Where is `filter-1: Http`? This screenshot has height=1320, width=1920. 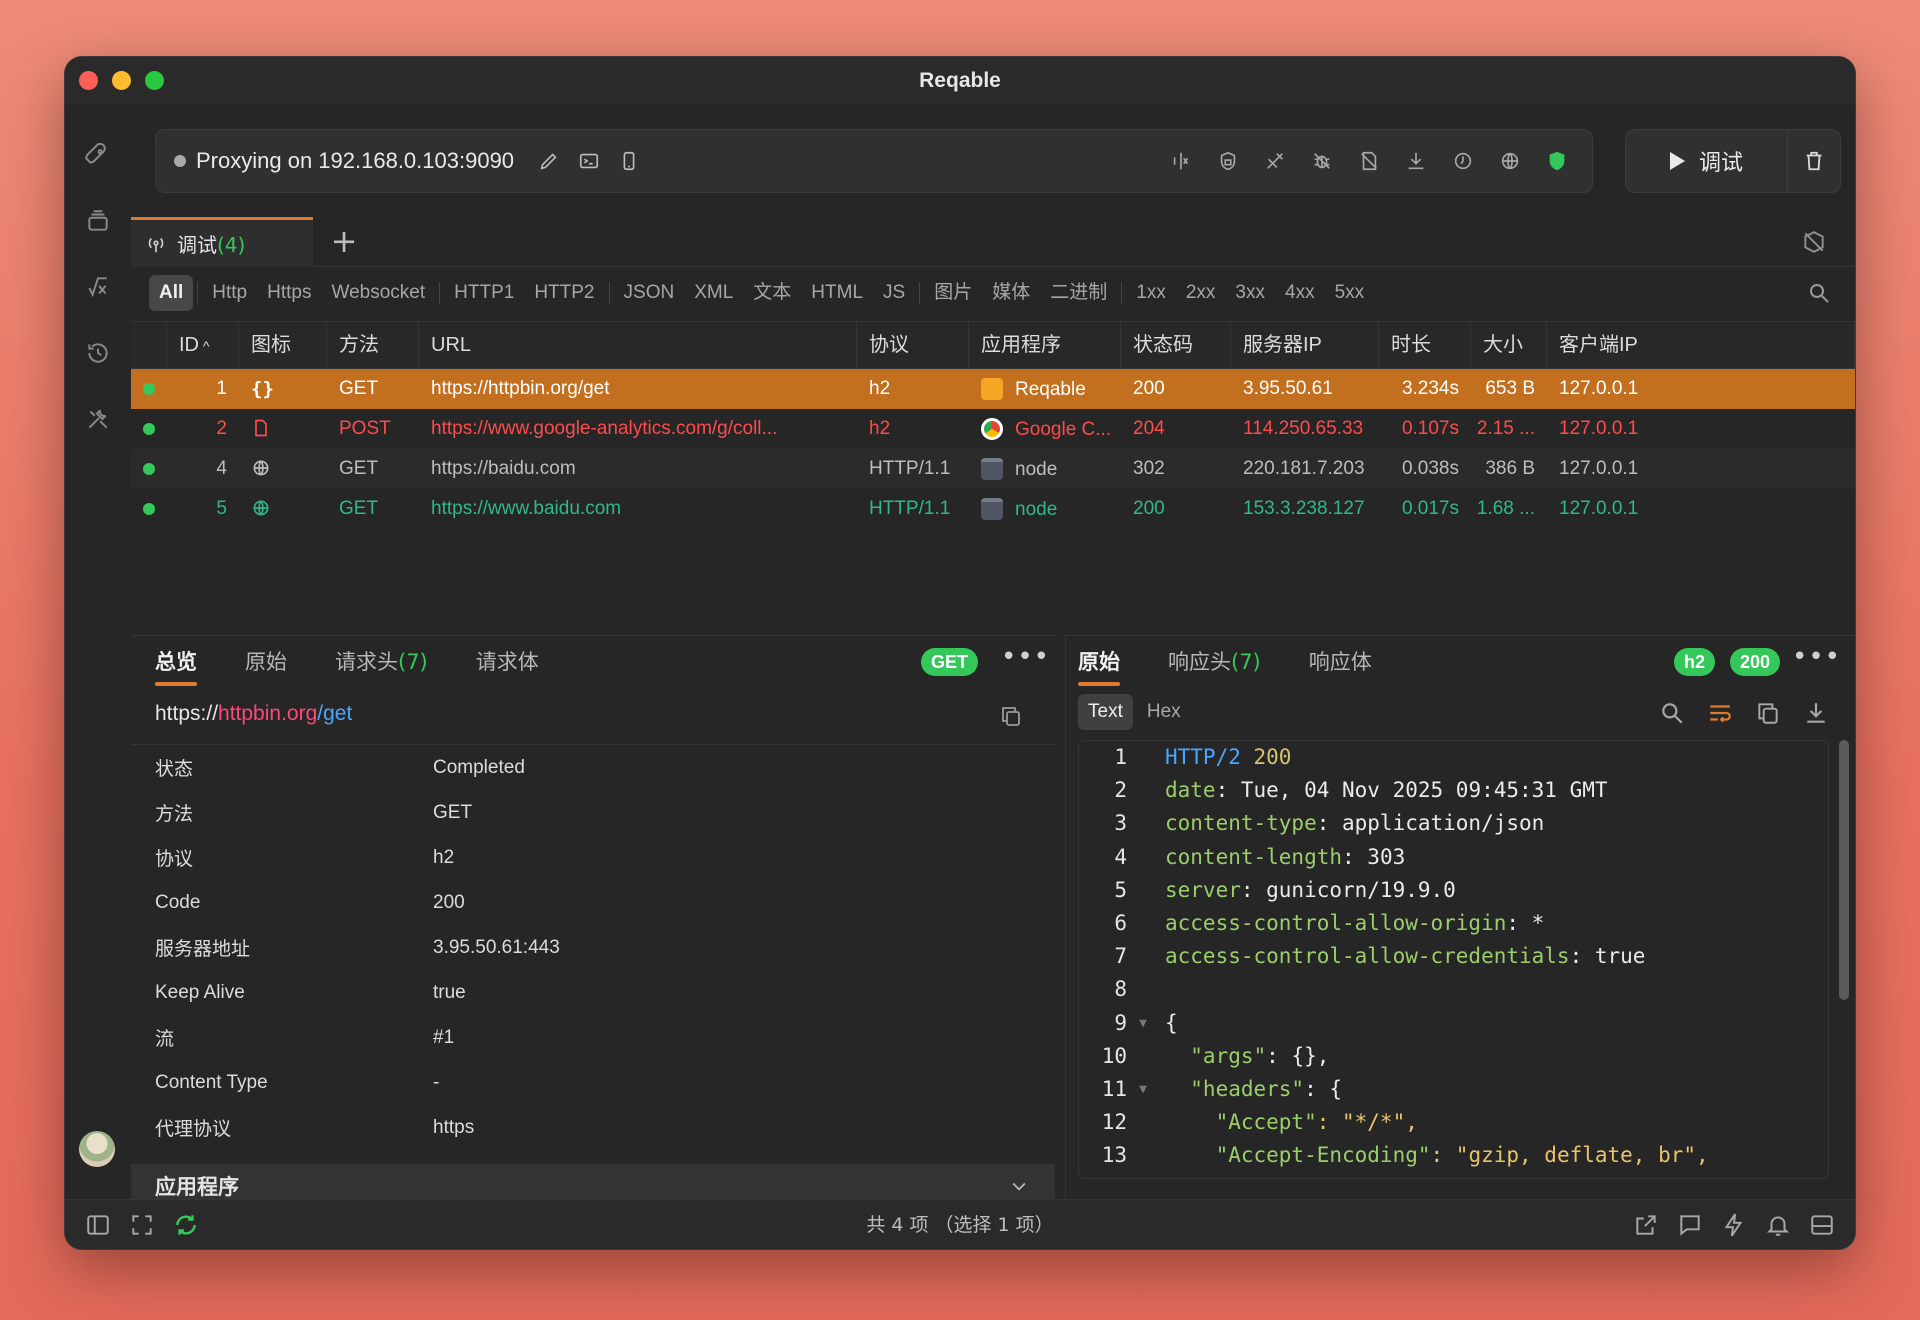
filter-1: Http is located at coordinates (229, 293).